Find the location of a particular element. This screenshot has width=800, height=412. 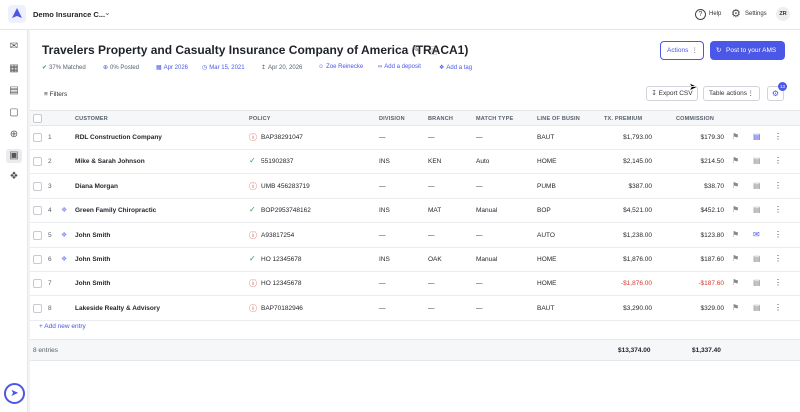

chat-icon: ▢ is located at coordinates (14, 113).